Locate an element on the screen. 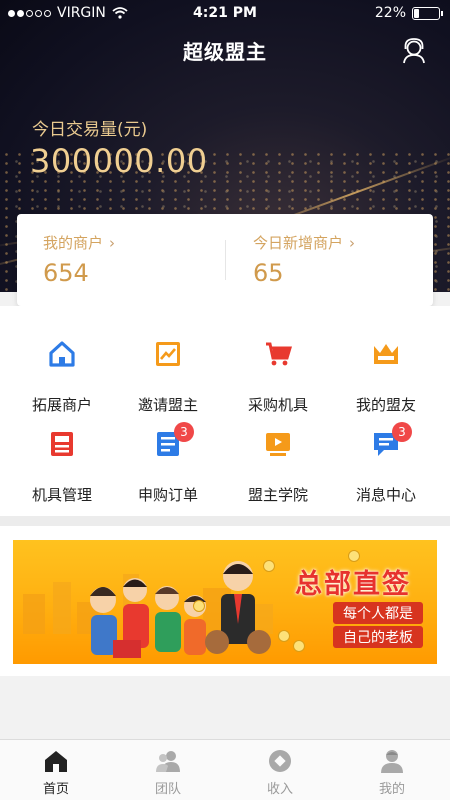 The image size is (450, 800). grid-item-label: 我的盟友 is located at coordinates (385, 405).